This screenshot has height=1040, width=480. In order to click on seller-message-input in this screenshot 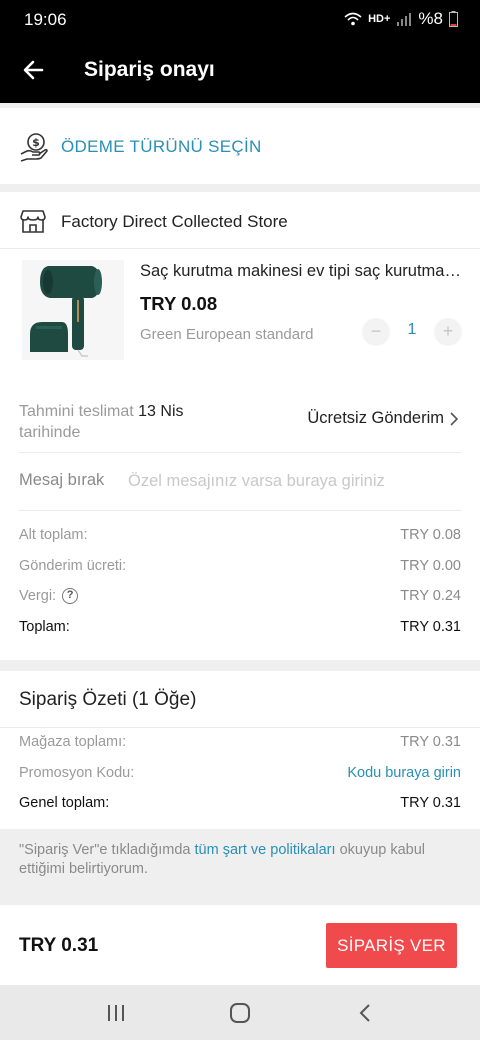, I will do `click(293, 481)`.